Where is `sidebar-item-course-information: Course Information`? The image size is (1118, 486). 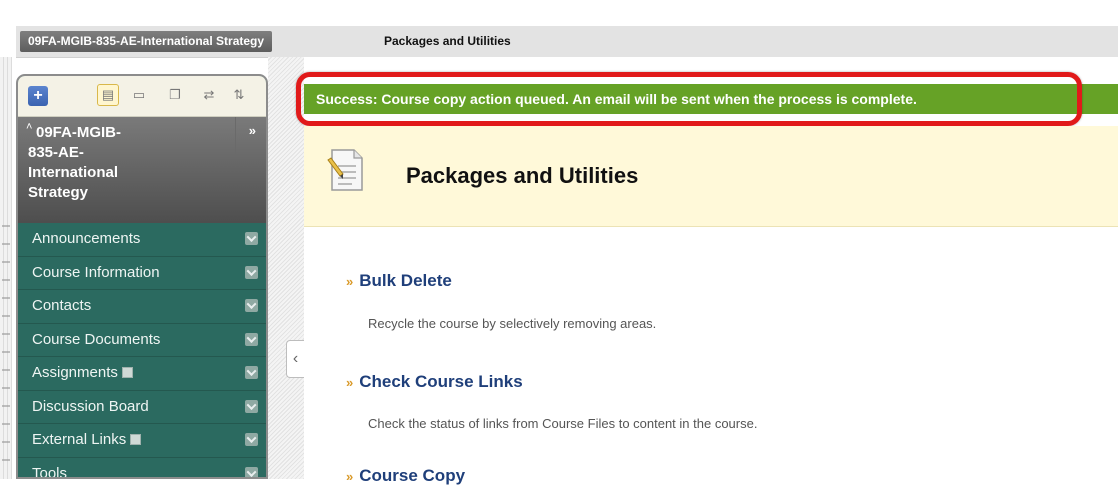
sidebar-item-course-information: Course Information is located at coordinates (142, 273).